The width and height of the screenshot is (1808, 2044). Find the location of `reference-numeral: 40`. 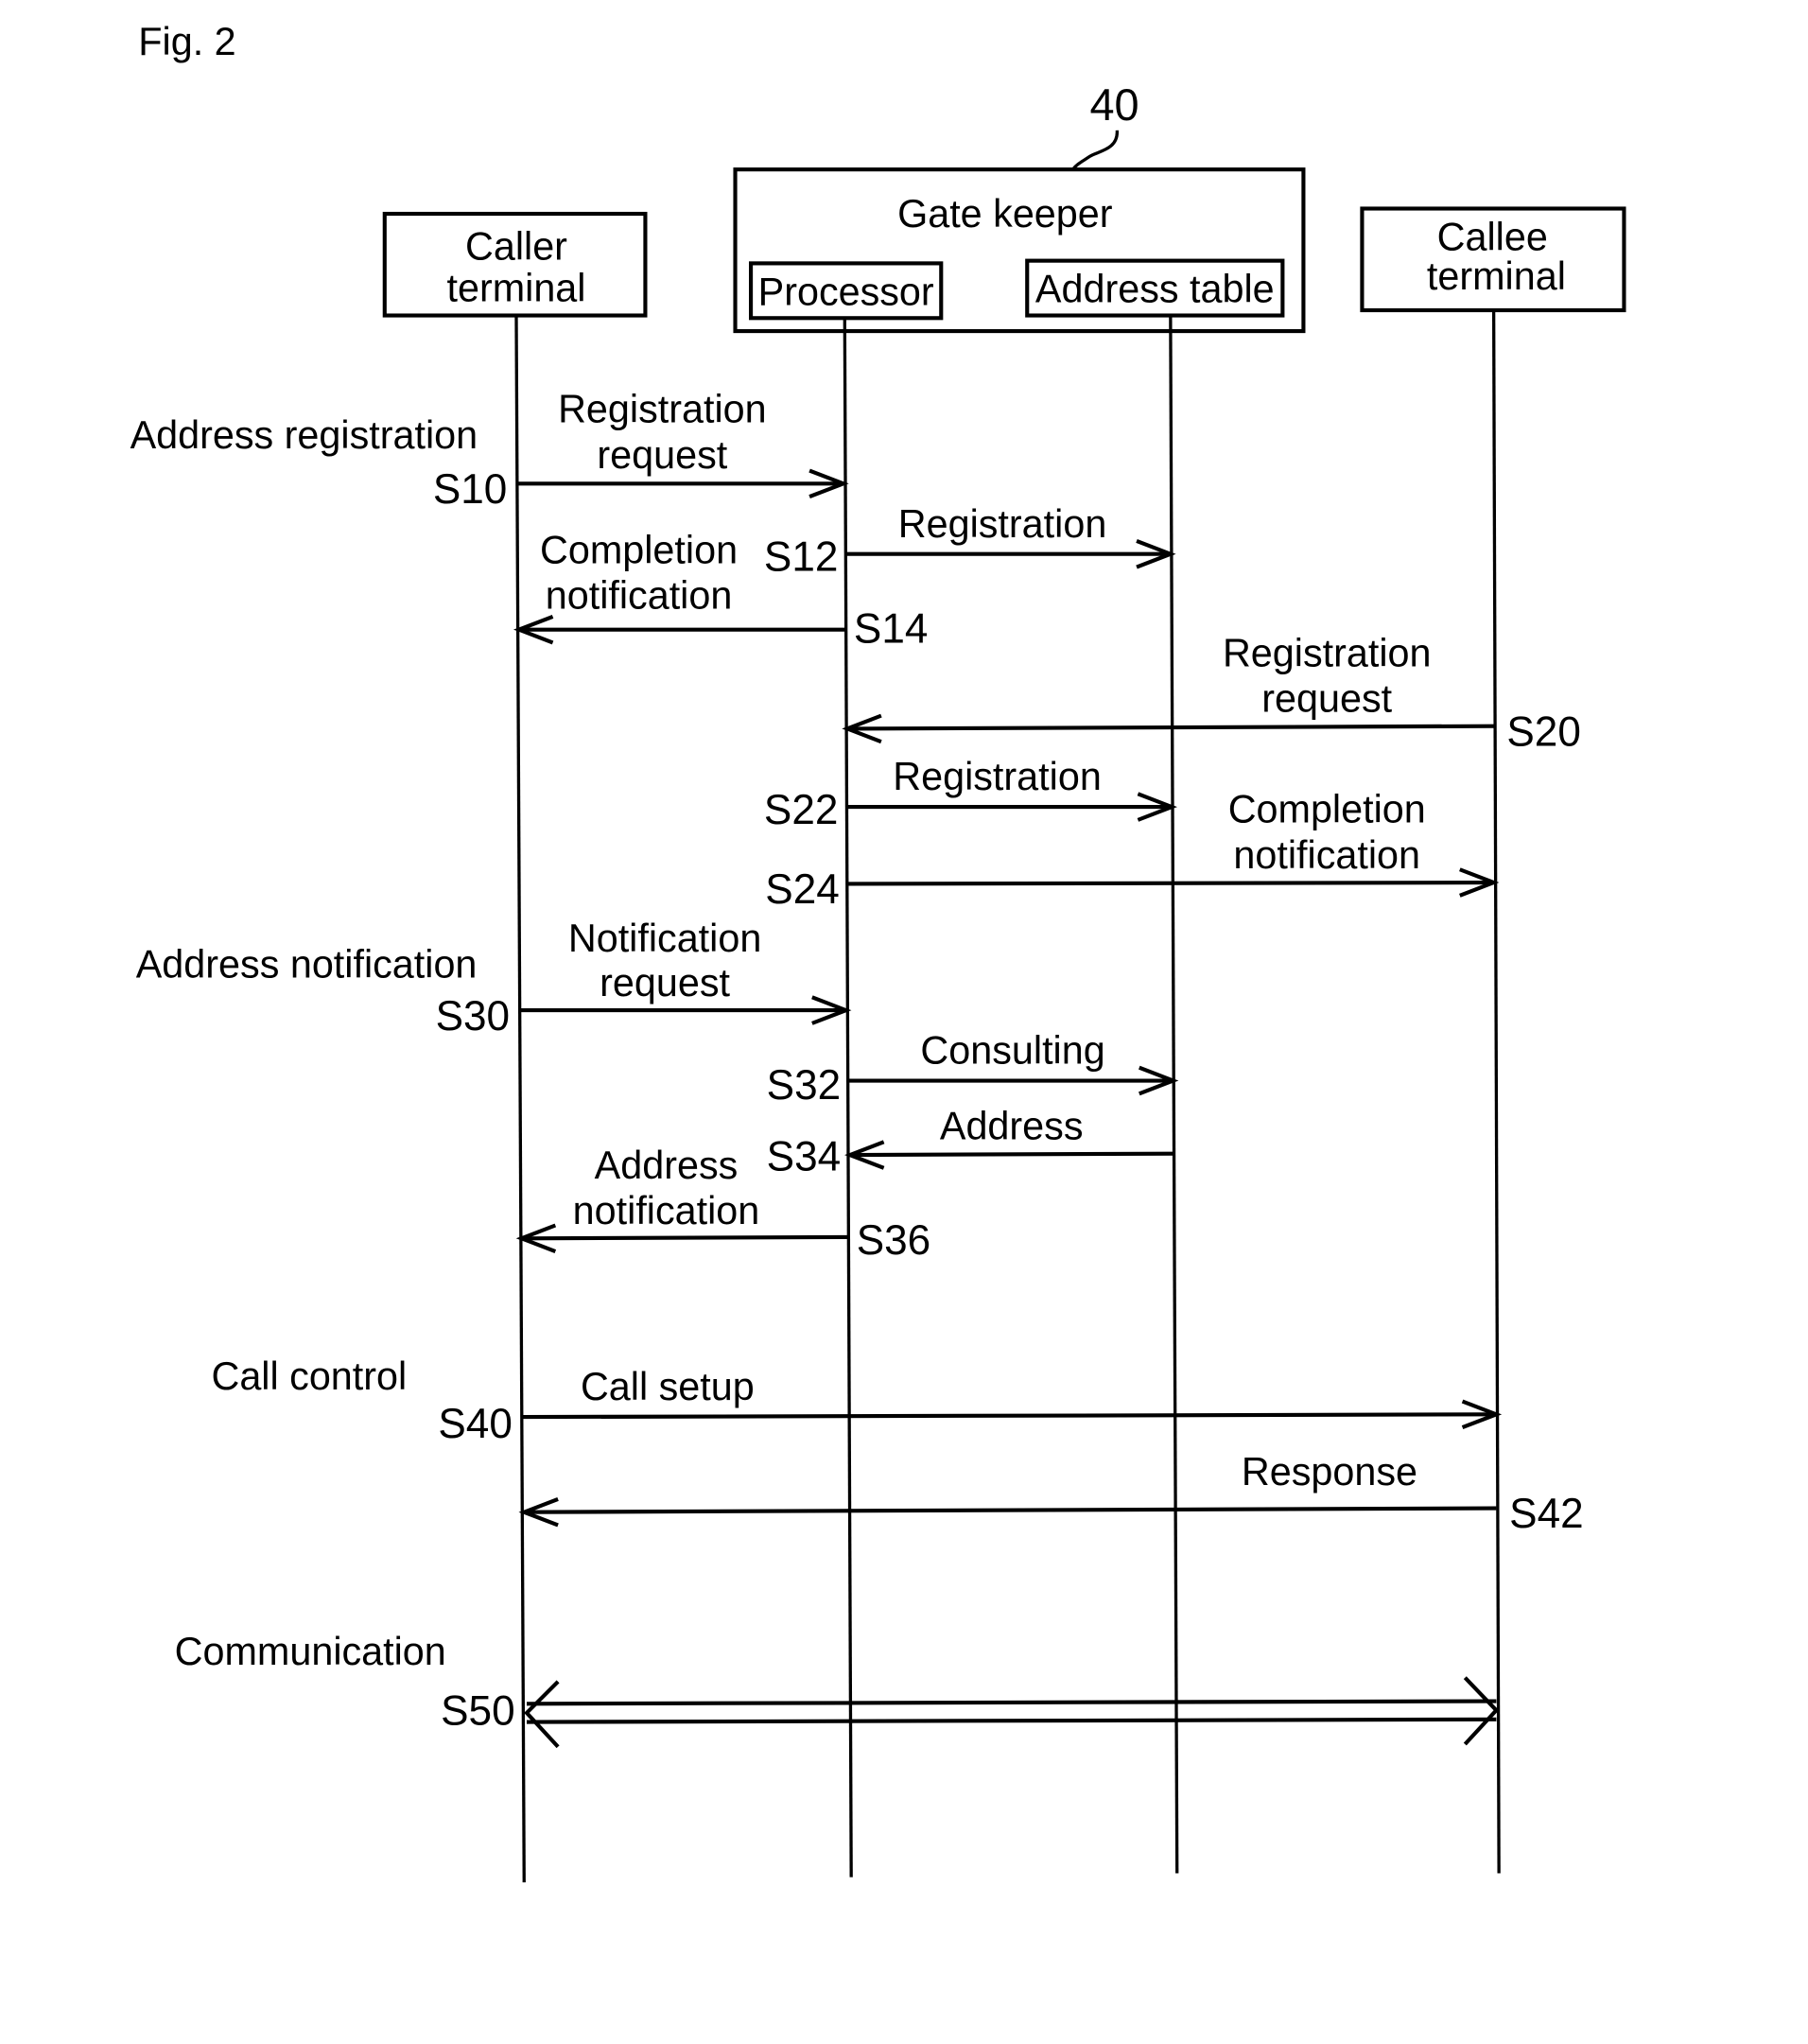

reference-numeral: 40 is located at coordinates (1114, 105).